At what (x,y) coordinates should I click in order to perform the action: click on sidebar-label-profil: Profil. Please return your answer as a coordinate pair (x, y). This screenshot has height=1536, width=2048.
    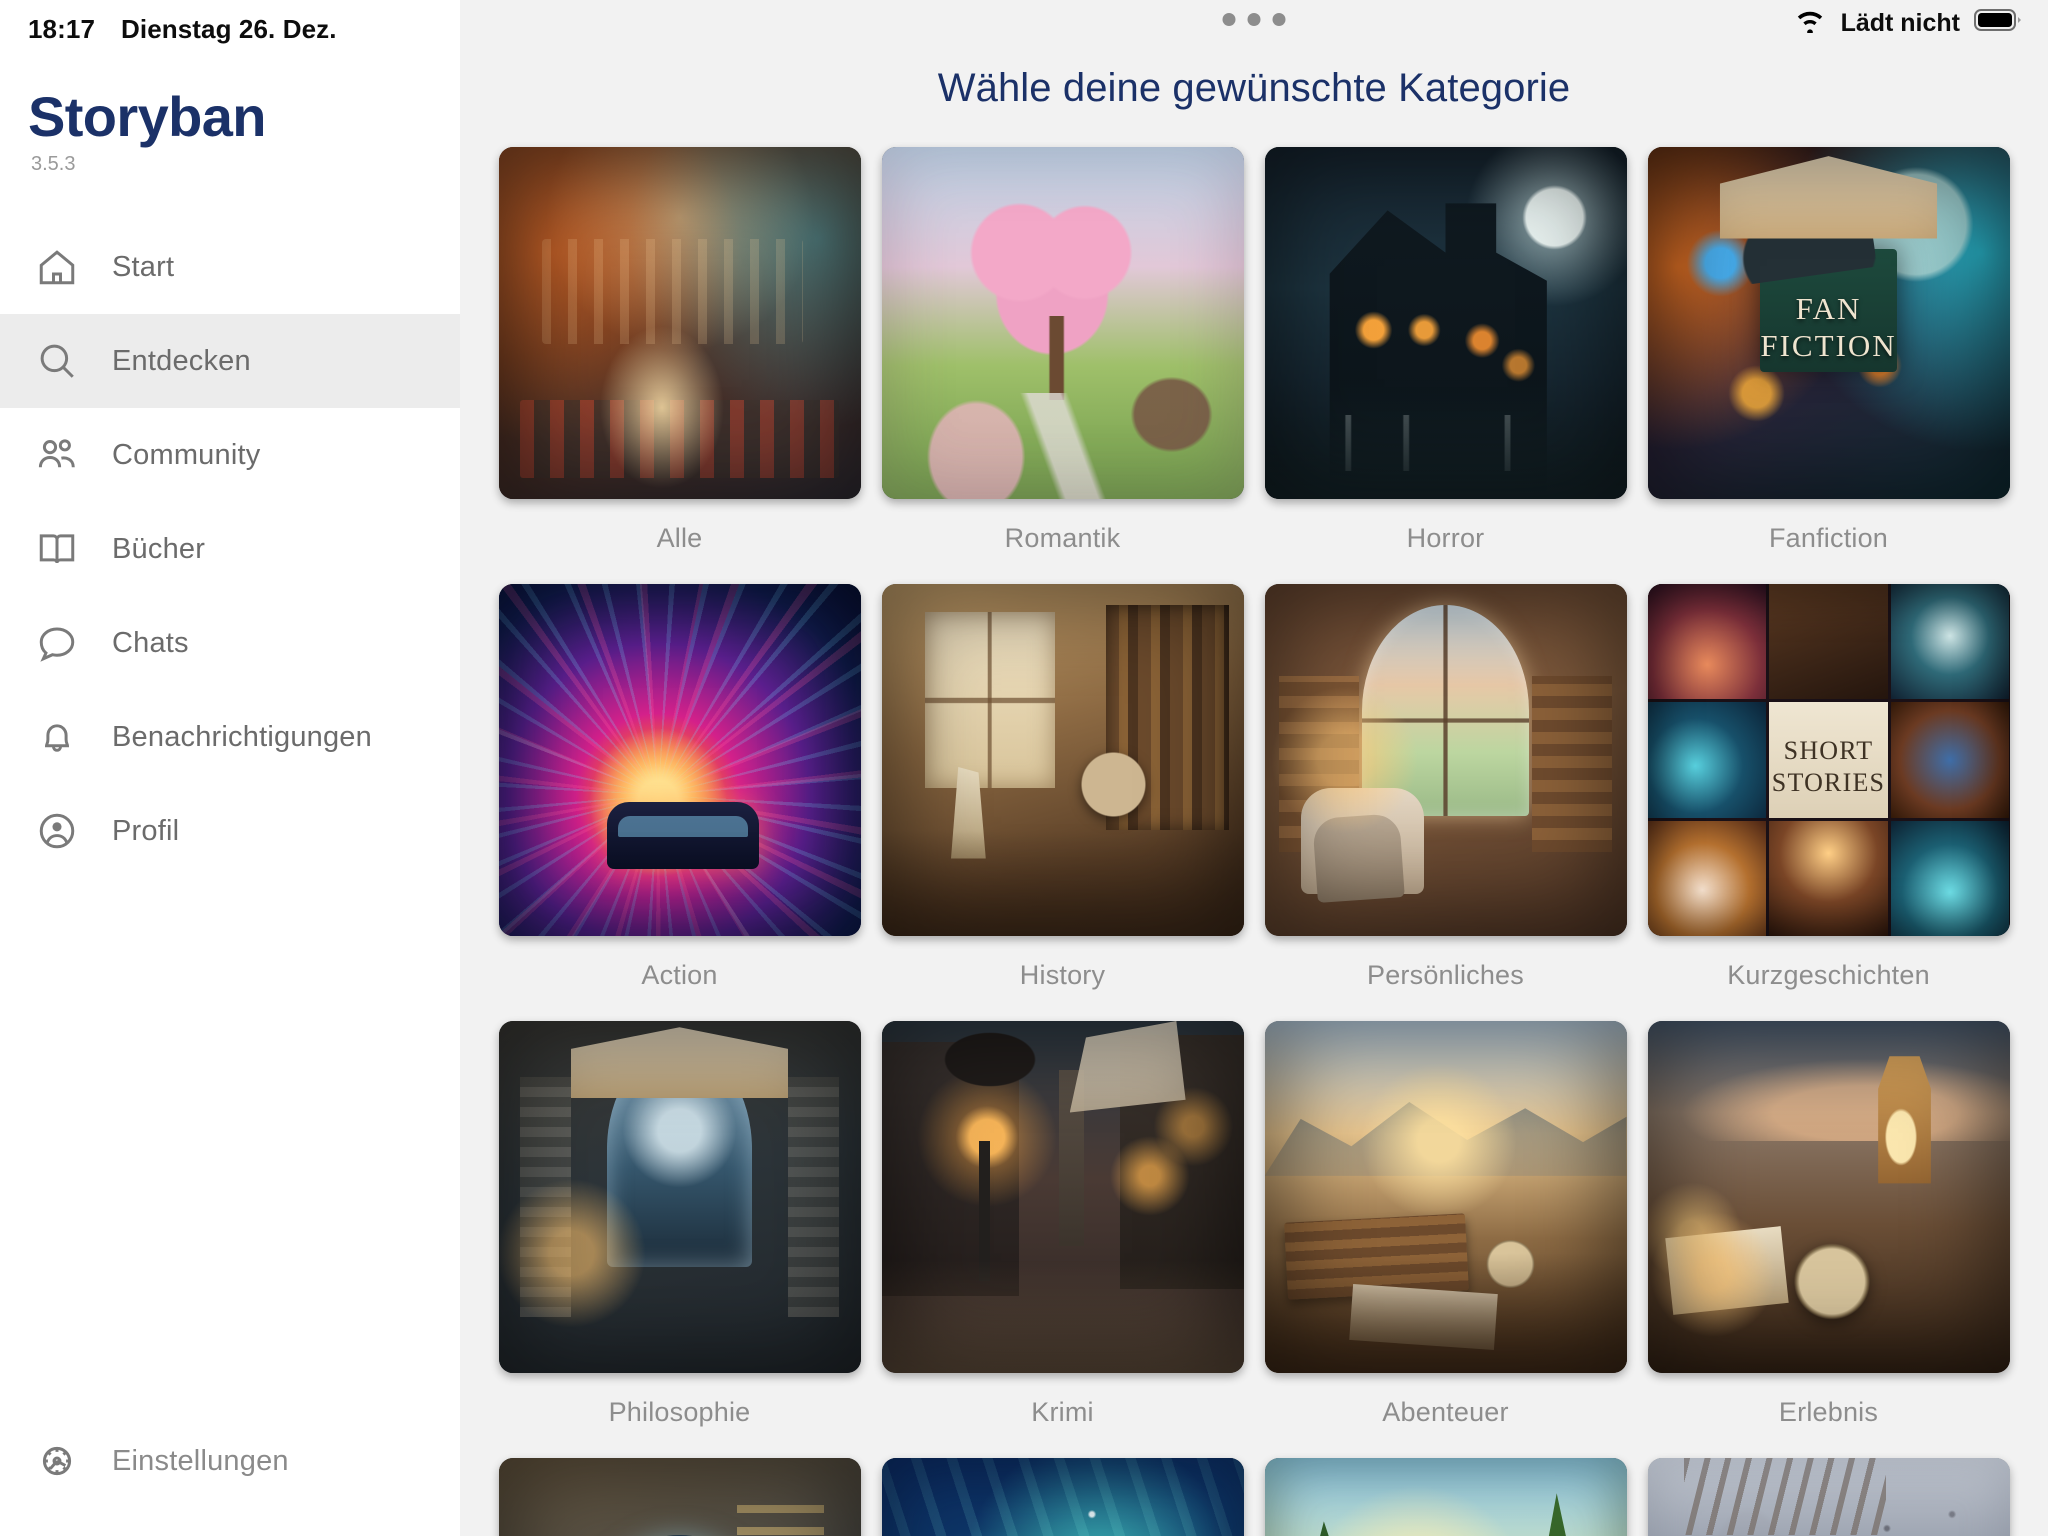
    Looking at the image, I should click on (146, 830).